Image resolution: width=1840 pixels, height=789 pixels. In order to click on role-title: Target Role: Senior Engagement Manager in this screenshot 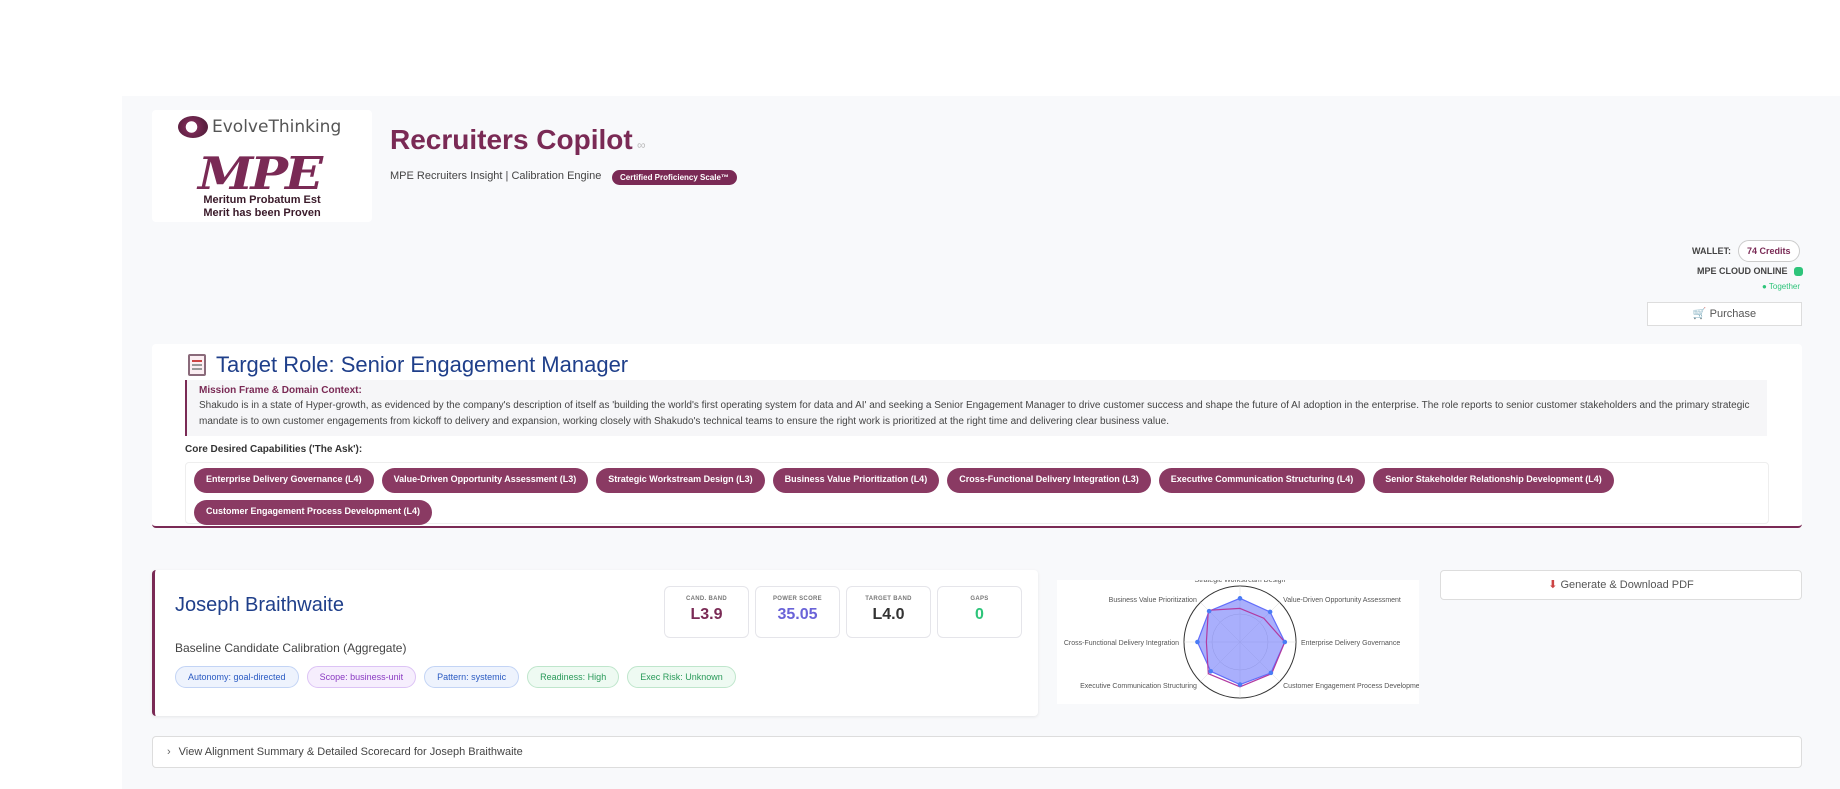, I will do `click(408, 365)`.